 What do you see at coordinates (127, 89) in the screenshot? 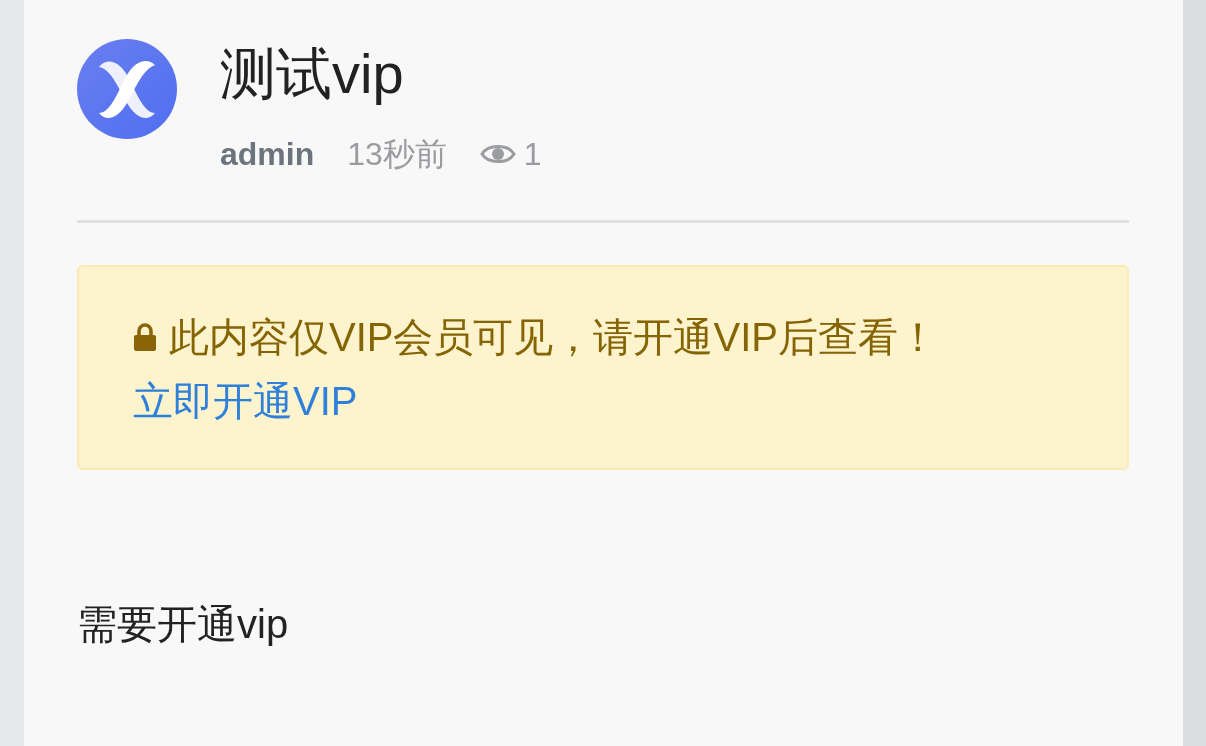
I see `avatar-icon` at bounding box center [127, 89].